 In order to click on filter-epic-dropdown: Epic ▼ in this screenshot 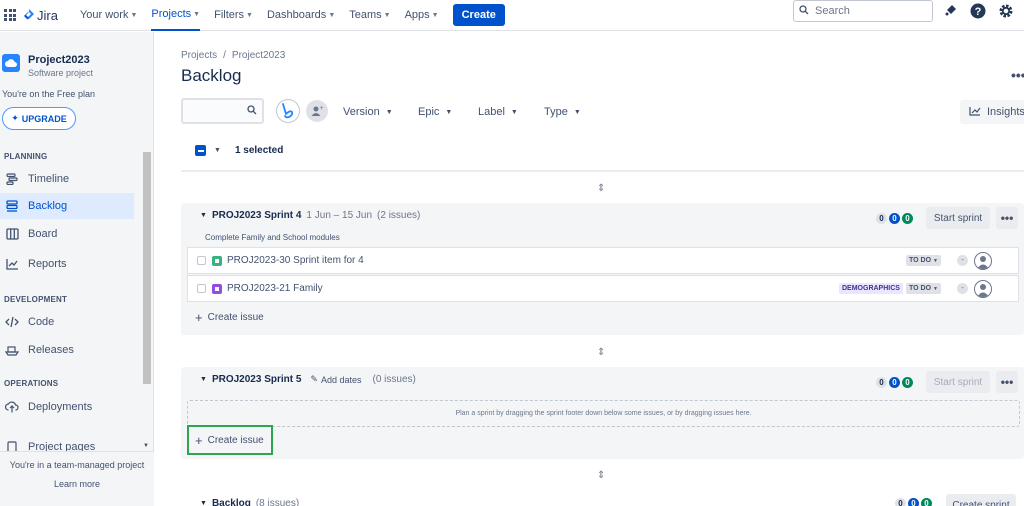, I will do `click(435, 112)`.